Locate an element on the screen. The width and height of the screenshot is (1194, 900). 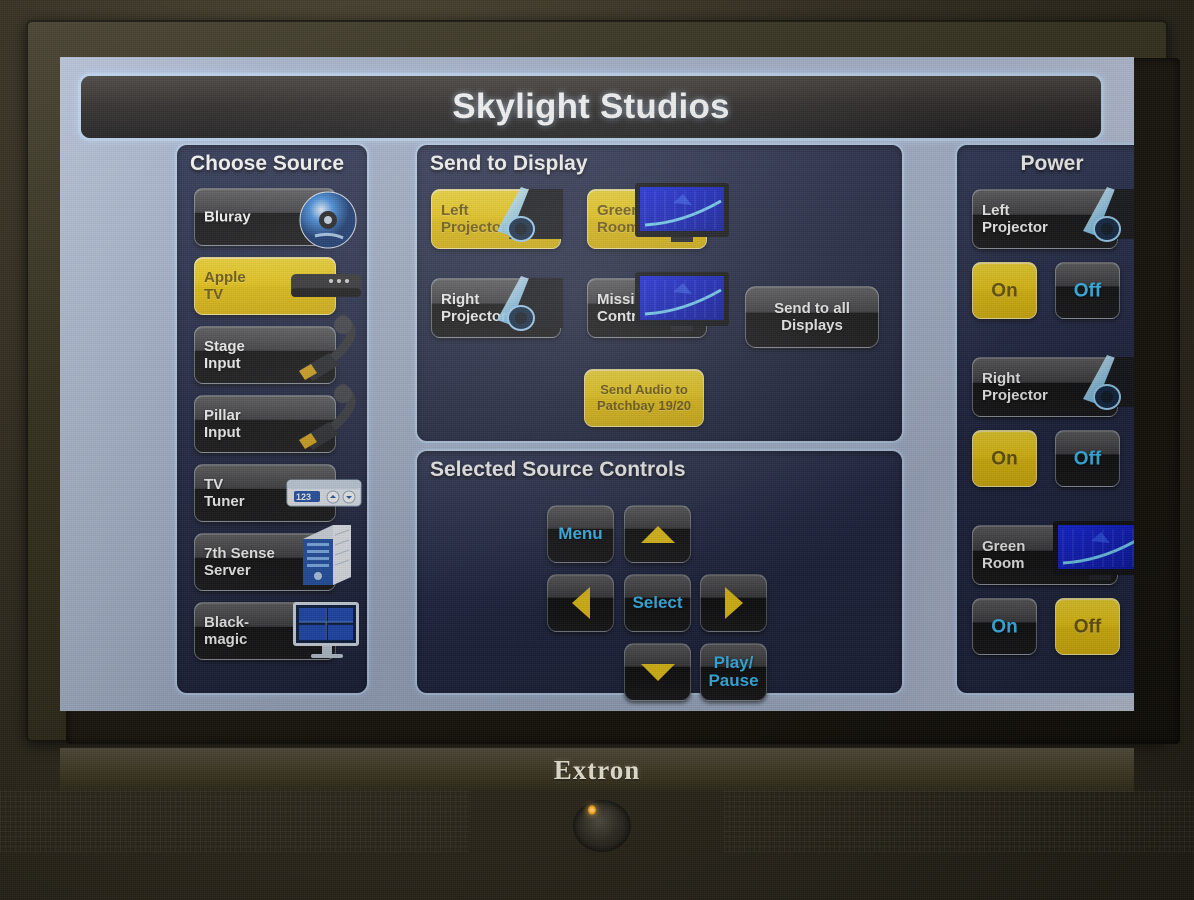
power-on-right-projector: On is located at coordinates (1004, 458).